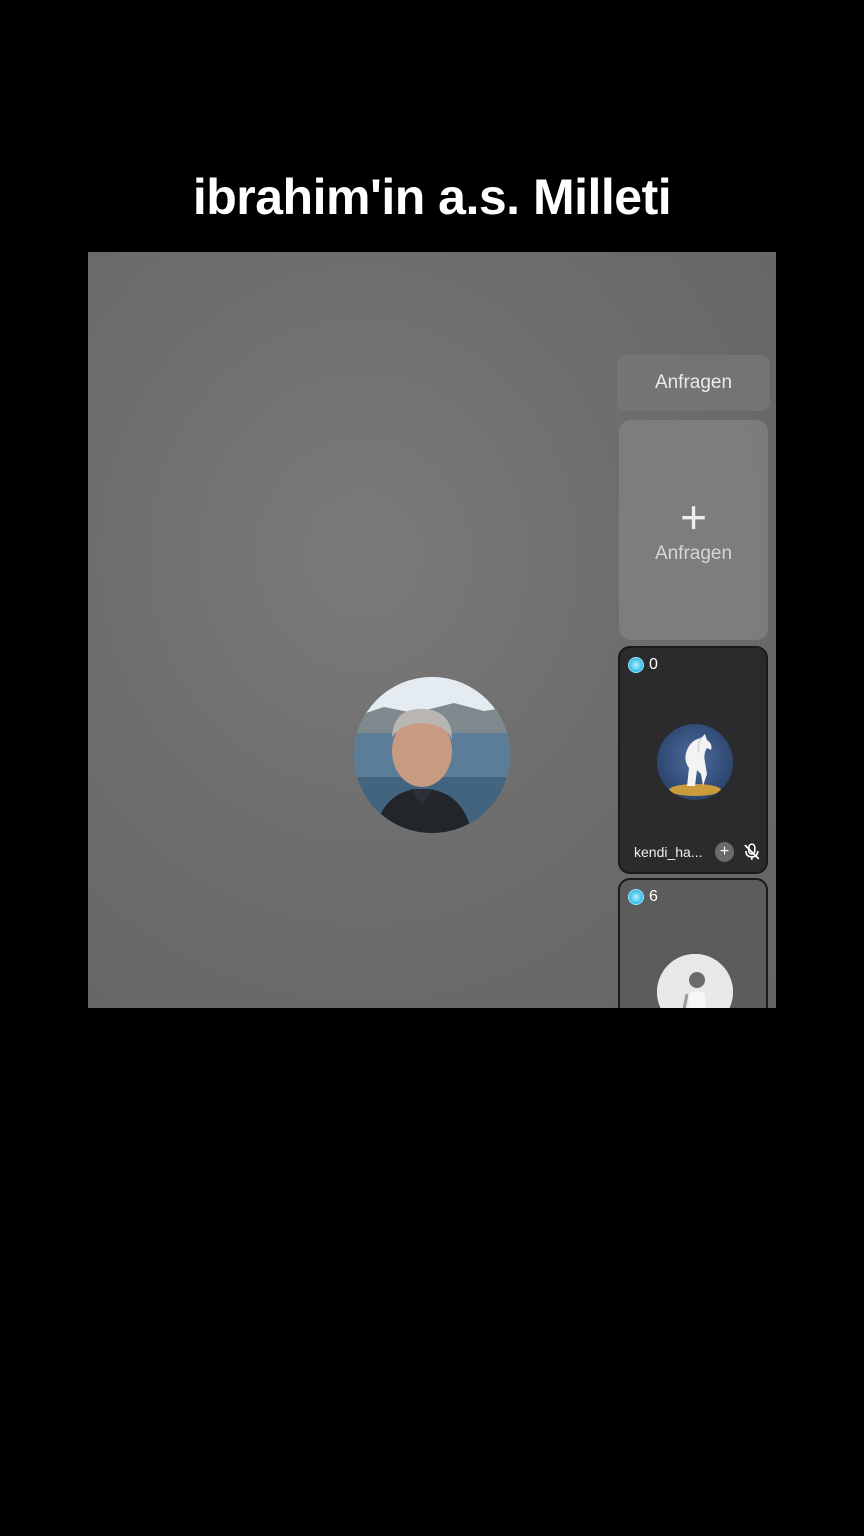 This screenshot has width=864, height=1536. What do you see at coordinates (693, 943) in the screenshot?
I see `guest-card: 6` at bounding box center [693, 943].